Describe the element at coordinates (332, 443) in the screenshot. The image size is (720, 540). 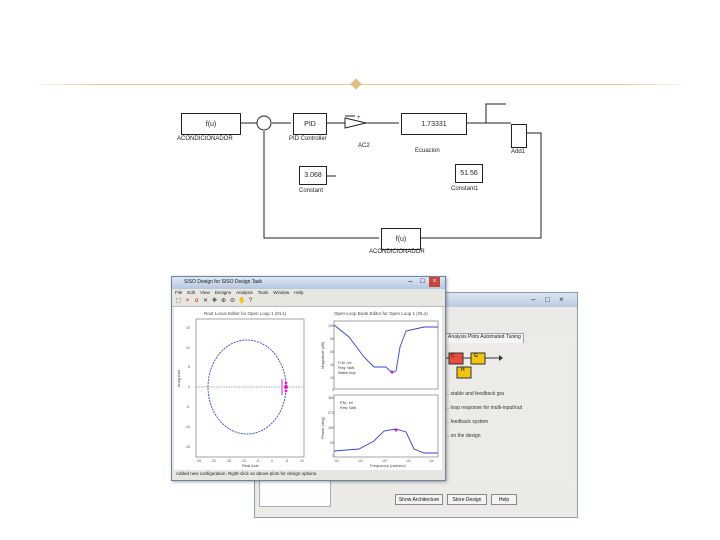
I see `bode-phase-ytick: 90` at that location.